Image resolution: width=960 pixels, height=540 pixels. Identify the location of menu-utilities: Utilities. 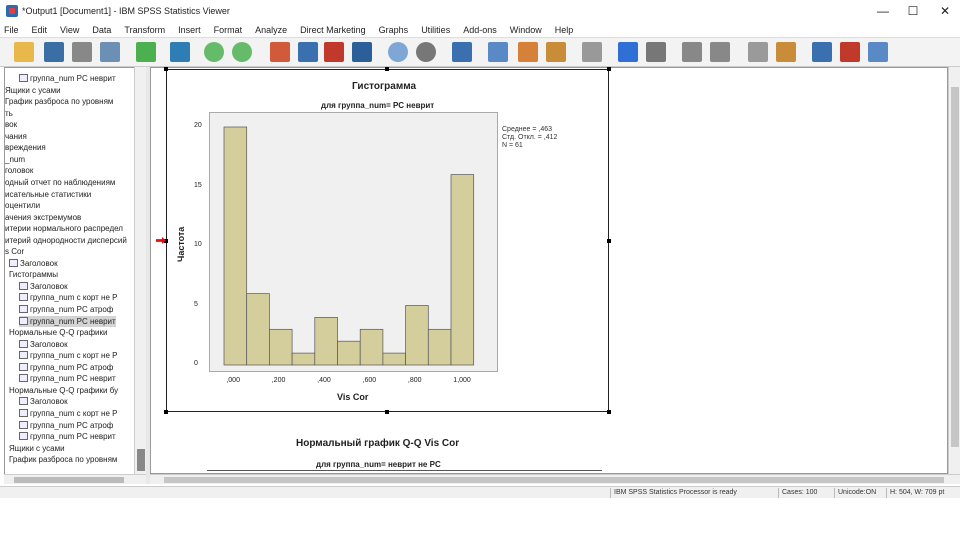
(435, 30).